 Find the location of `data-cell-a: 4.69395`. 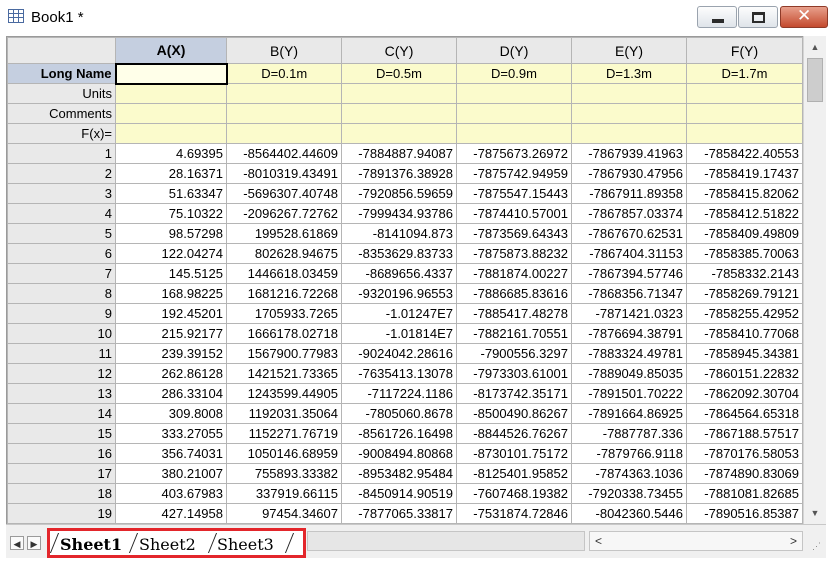

data-cell-a: 4.69395 is located at coordinates (171, 153).